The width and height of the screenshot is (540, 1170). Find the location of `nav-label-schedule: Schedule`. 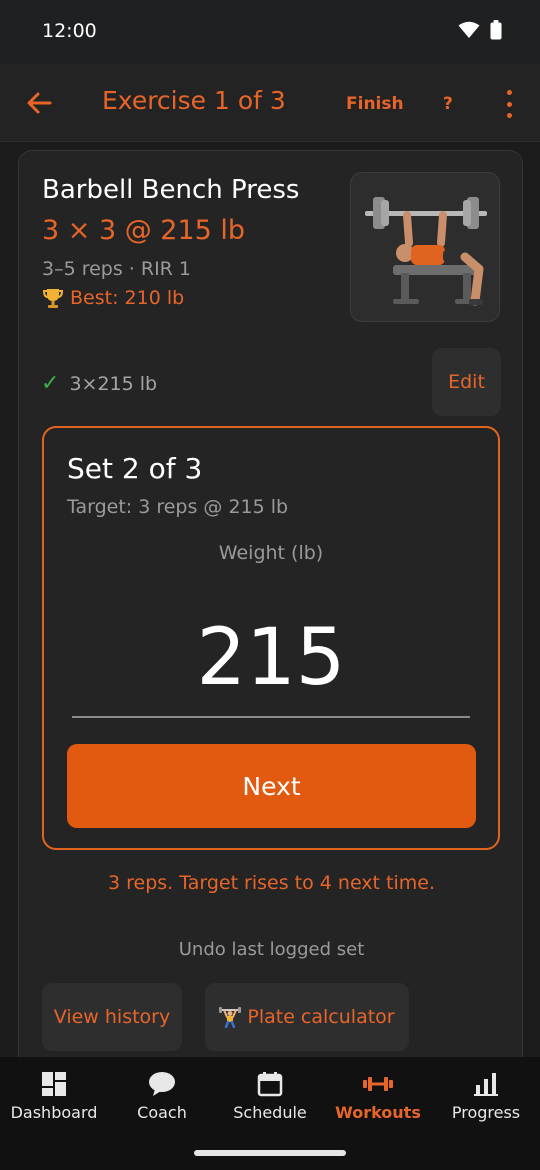

nav-label-schedule: Schedule is located at coordinates (270, 1112).